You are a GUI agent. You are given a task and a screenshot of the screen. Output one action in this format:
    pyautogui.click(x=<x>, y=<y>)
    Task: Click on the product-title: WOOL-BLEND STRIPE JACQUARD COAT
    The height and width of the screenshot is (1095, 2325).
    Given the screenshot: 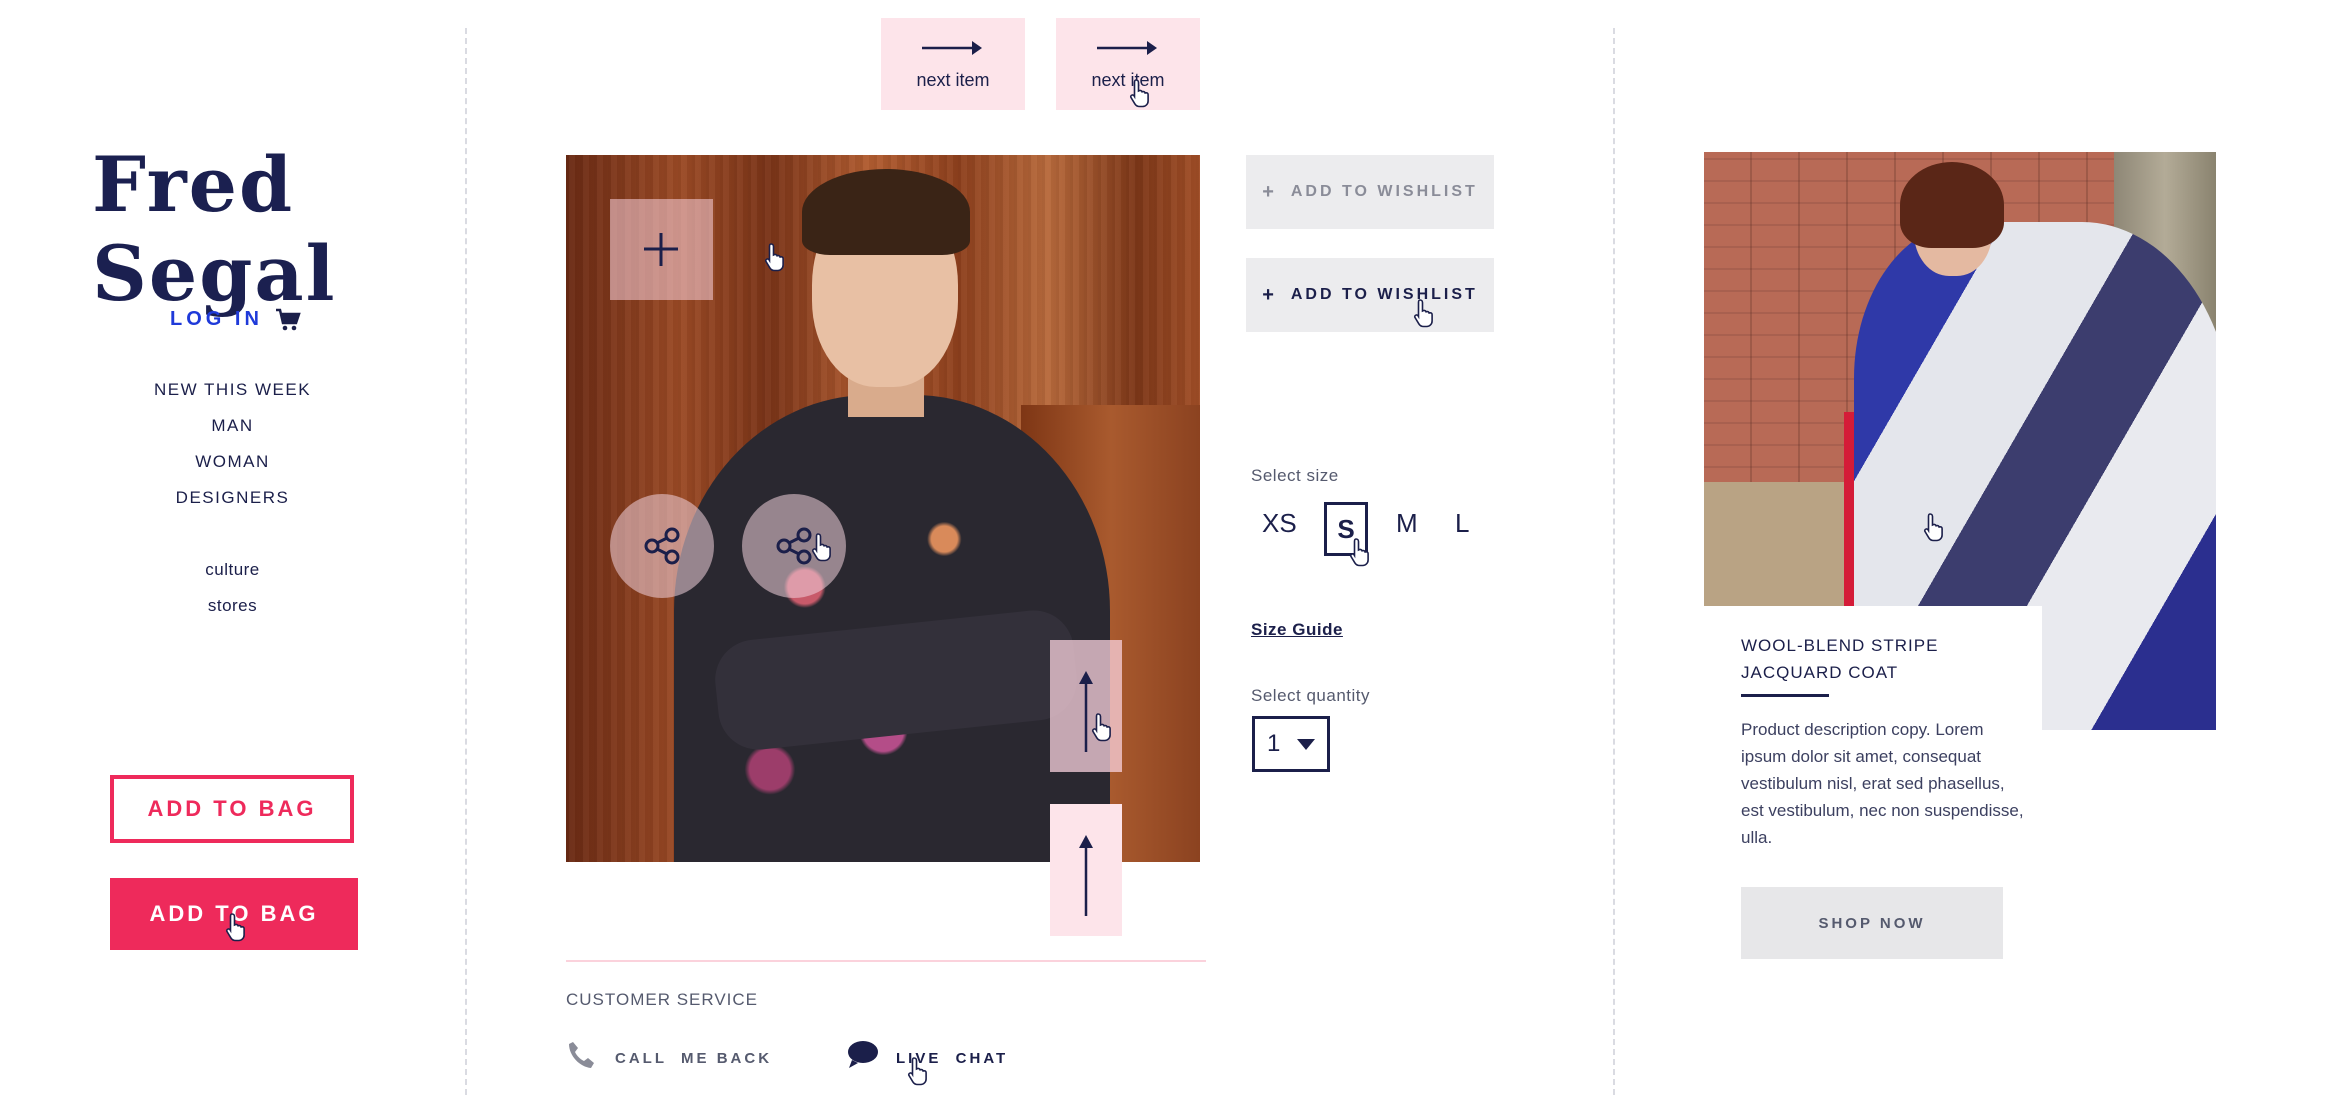 What is the action you would take?
    pyautogui.click(x=1840, y=659)
    